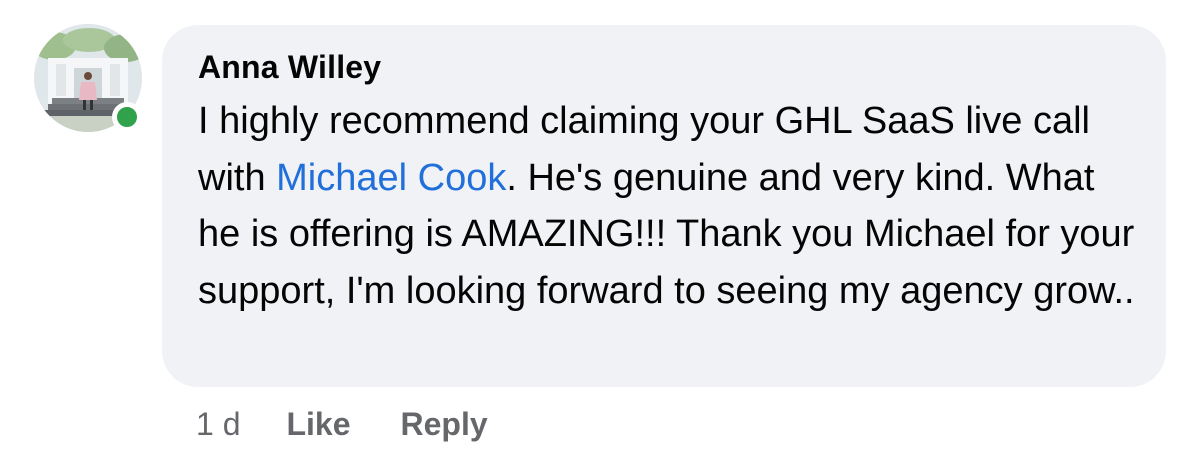 The height and width of the screenshot is (453, 1200). Describe the element at coordinates (444, 424) in the screenshot. I see `reply-button: Reply` at that location.